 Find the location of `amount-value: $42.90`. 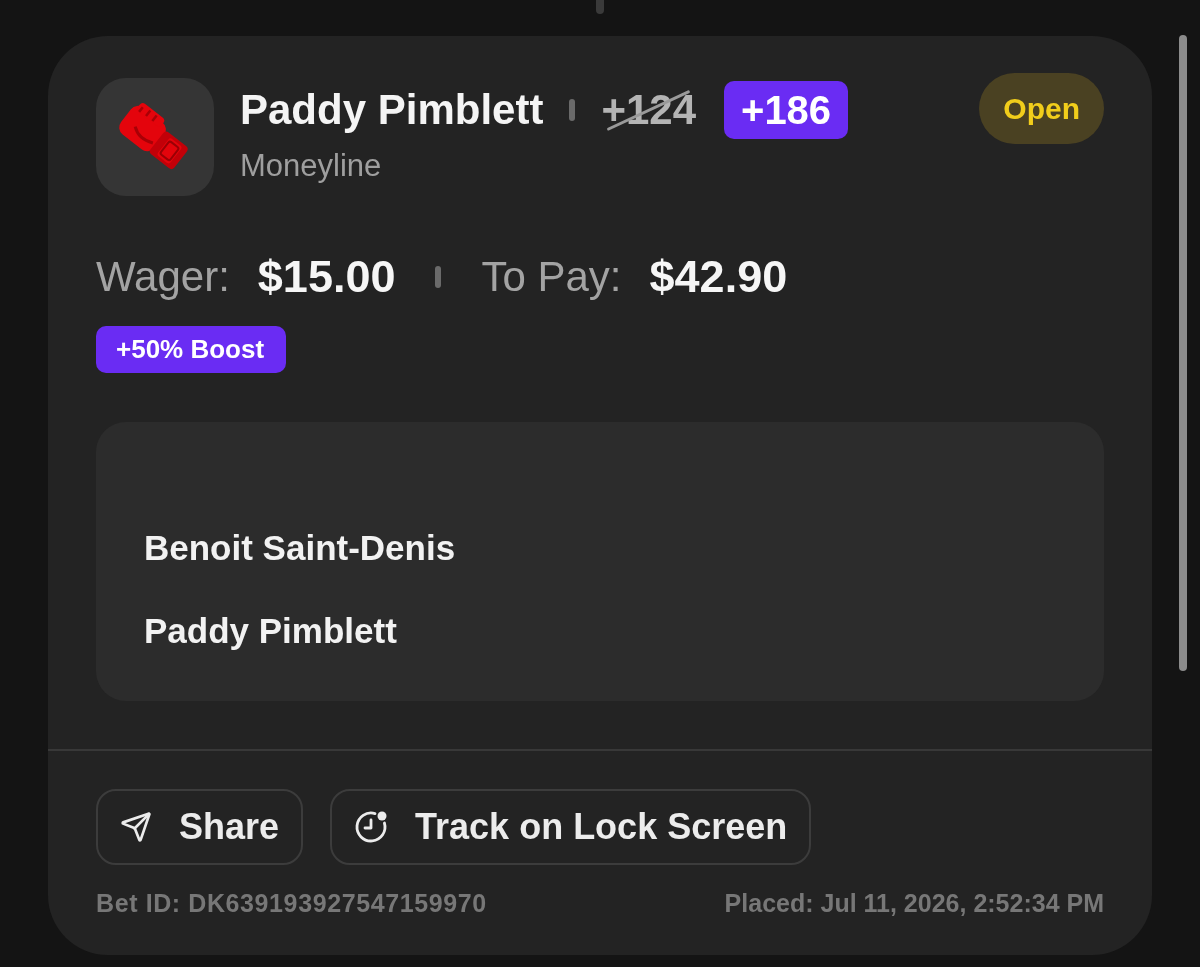

amount-value: $42.90 is located at coordinates (718, 277).